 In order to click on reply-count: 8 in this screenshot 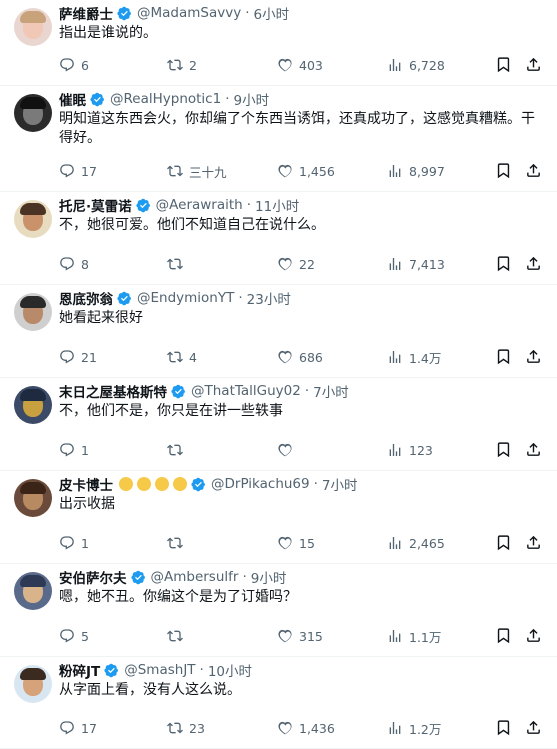, I will do `click(85, 264)`.